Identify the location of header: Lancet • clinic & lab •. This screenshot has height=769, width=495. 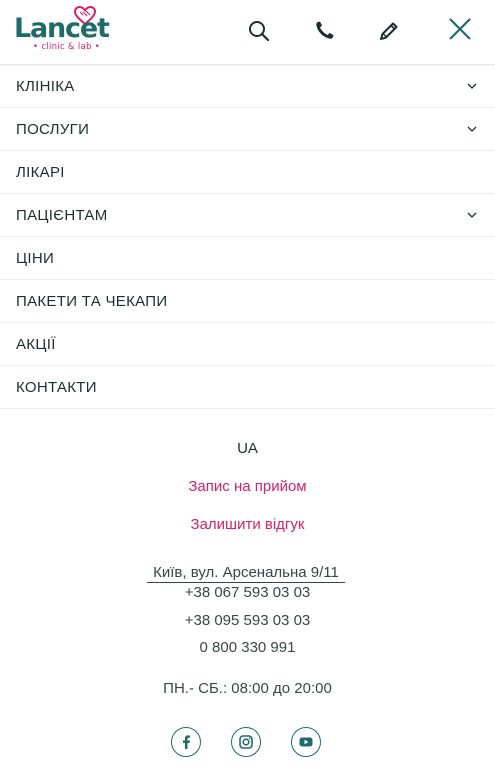
(247, 32).